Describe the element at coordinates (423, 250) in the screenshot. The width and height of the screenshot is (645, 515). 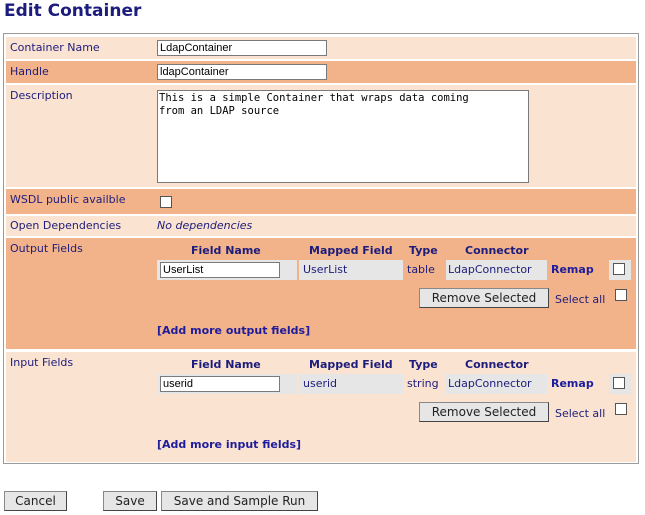
I see `output-header-type: Type` at that location.